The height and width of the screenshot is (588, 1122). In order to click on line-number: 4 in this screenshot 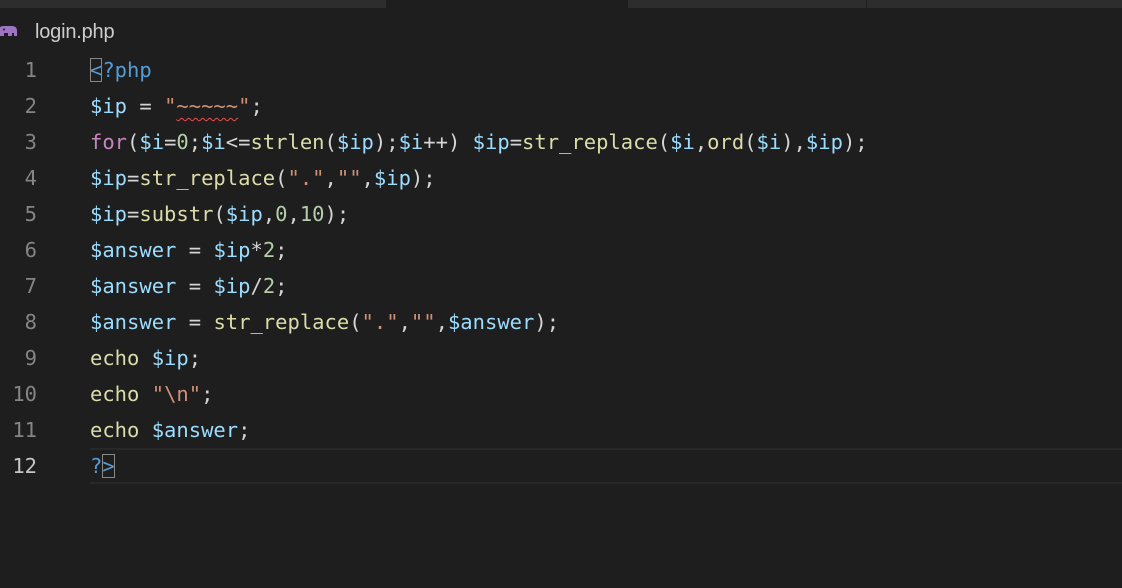, I will do `click(30, 178)`.